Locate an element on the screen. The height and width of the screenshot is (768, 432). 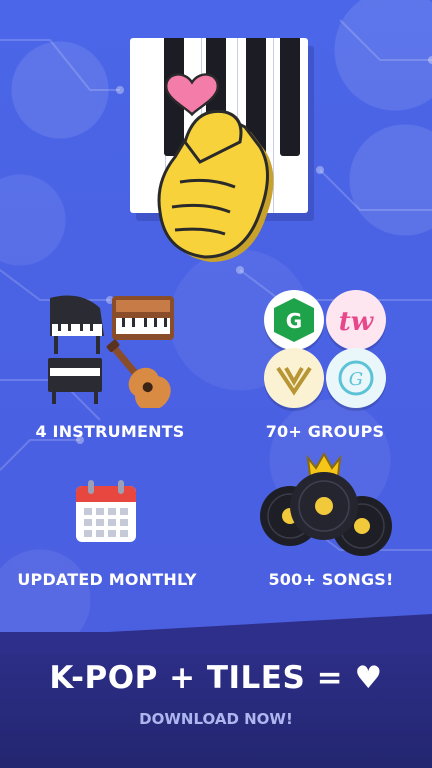
group-logo-pink-icon: tw is located at coordinates (356, 320).